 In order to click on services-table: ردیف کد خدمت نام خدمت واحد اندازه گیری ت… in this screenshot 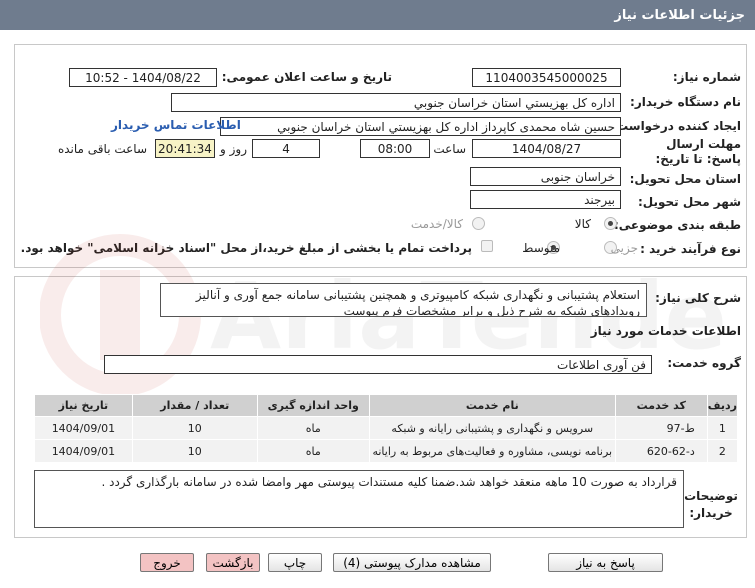, I will do `click(386, 428)`.